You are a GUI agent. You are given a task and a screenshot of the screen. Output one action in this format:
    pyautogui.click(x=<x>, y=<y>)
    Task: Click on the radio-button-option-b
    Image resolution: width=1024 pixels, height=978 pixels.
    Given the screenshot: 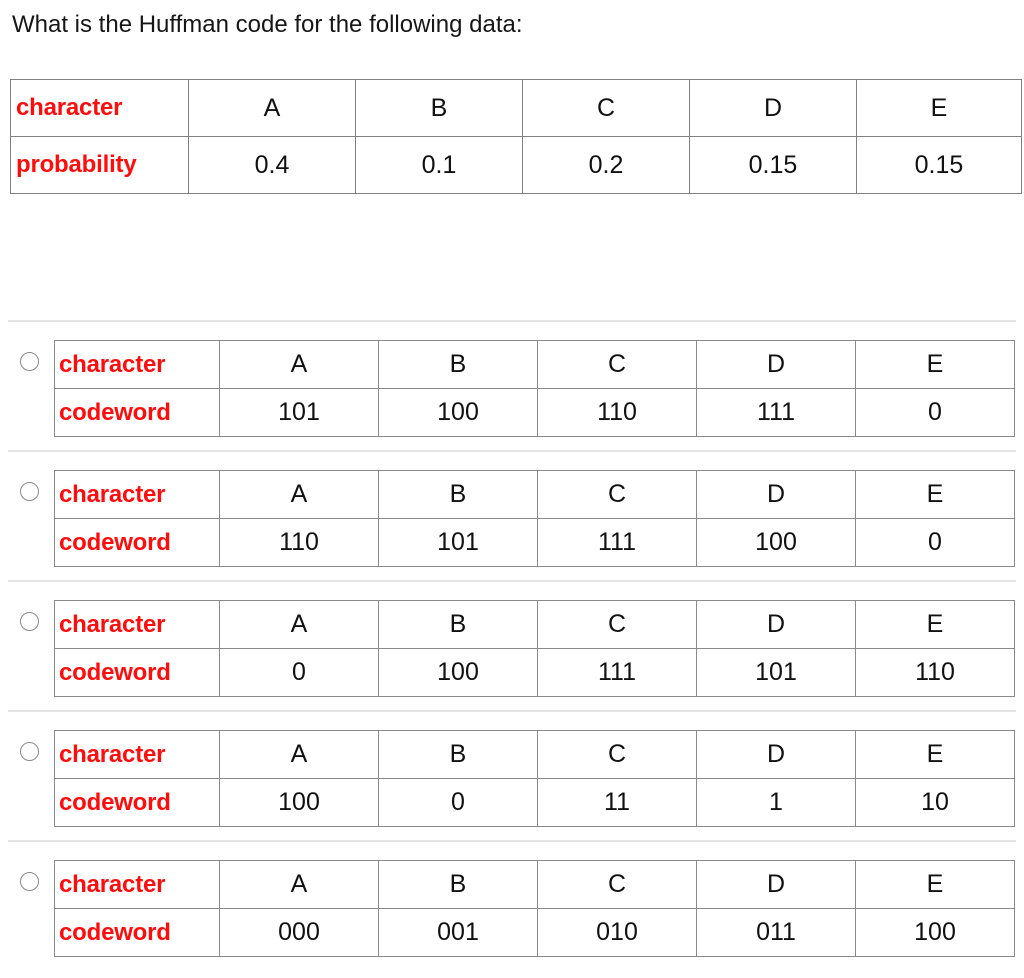 What is the action you would take?
    pyautogui.click(x=29, y=491)
    